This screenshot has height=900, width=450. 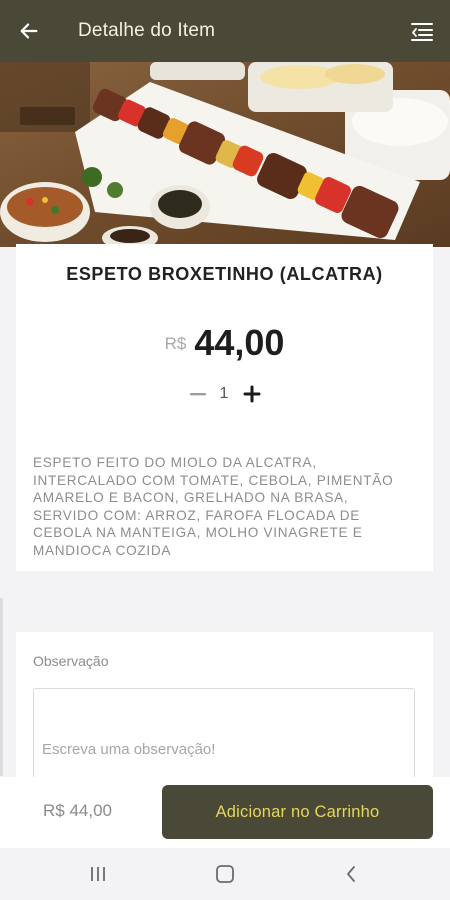 I want to click on plus-icon, so click(x=252, y=394).